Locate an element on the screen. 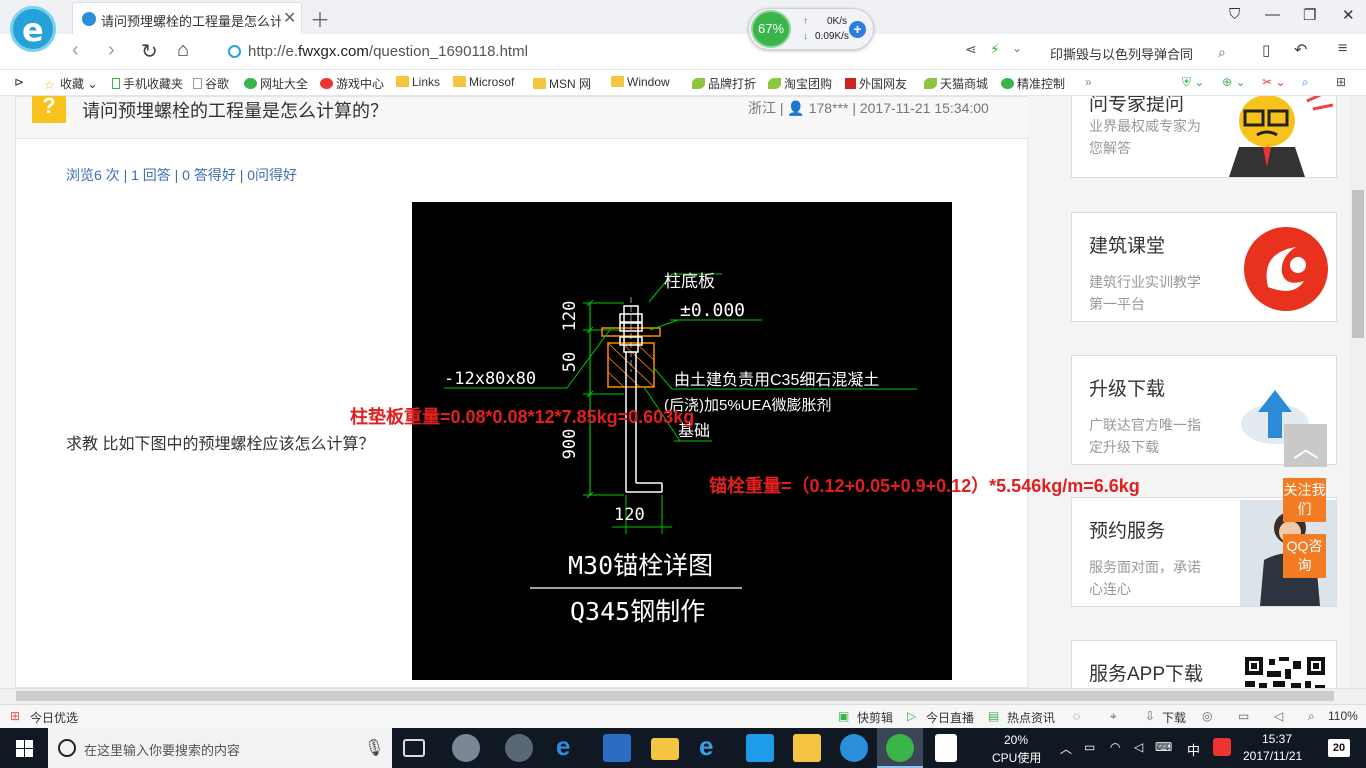 This screenshot has width=1366, height=768. bookmark-links: Links is located at coordinates (418, 82).